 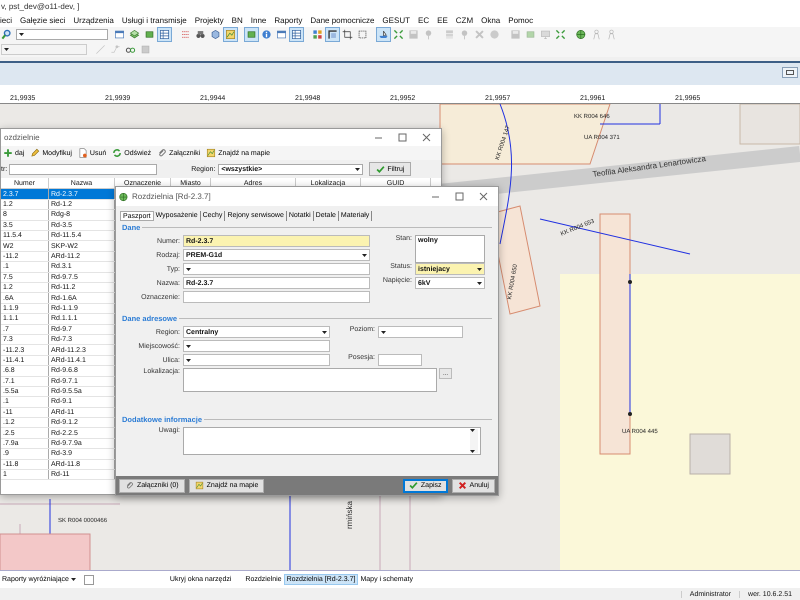 What do you see at coordinates (649, 167) in the screenshot?
I see `street-label: Teofila Aleksandra Lenartowicza` at bounding box center [649, 167].